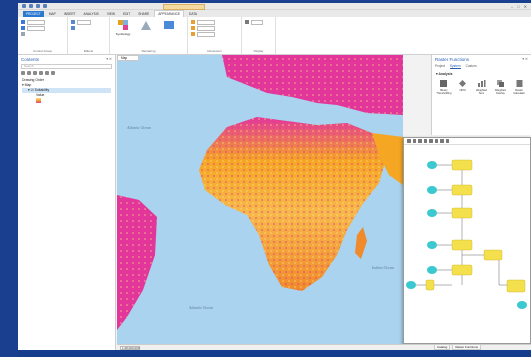  Describe the element at coordinates (463, 87) in the screenshot. I see `ndvi-tool: NDVI` at that location.